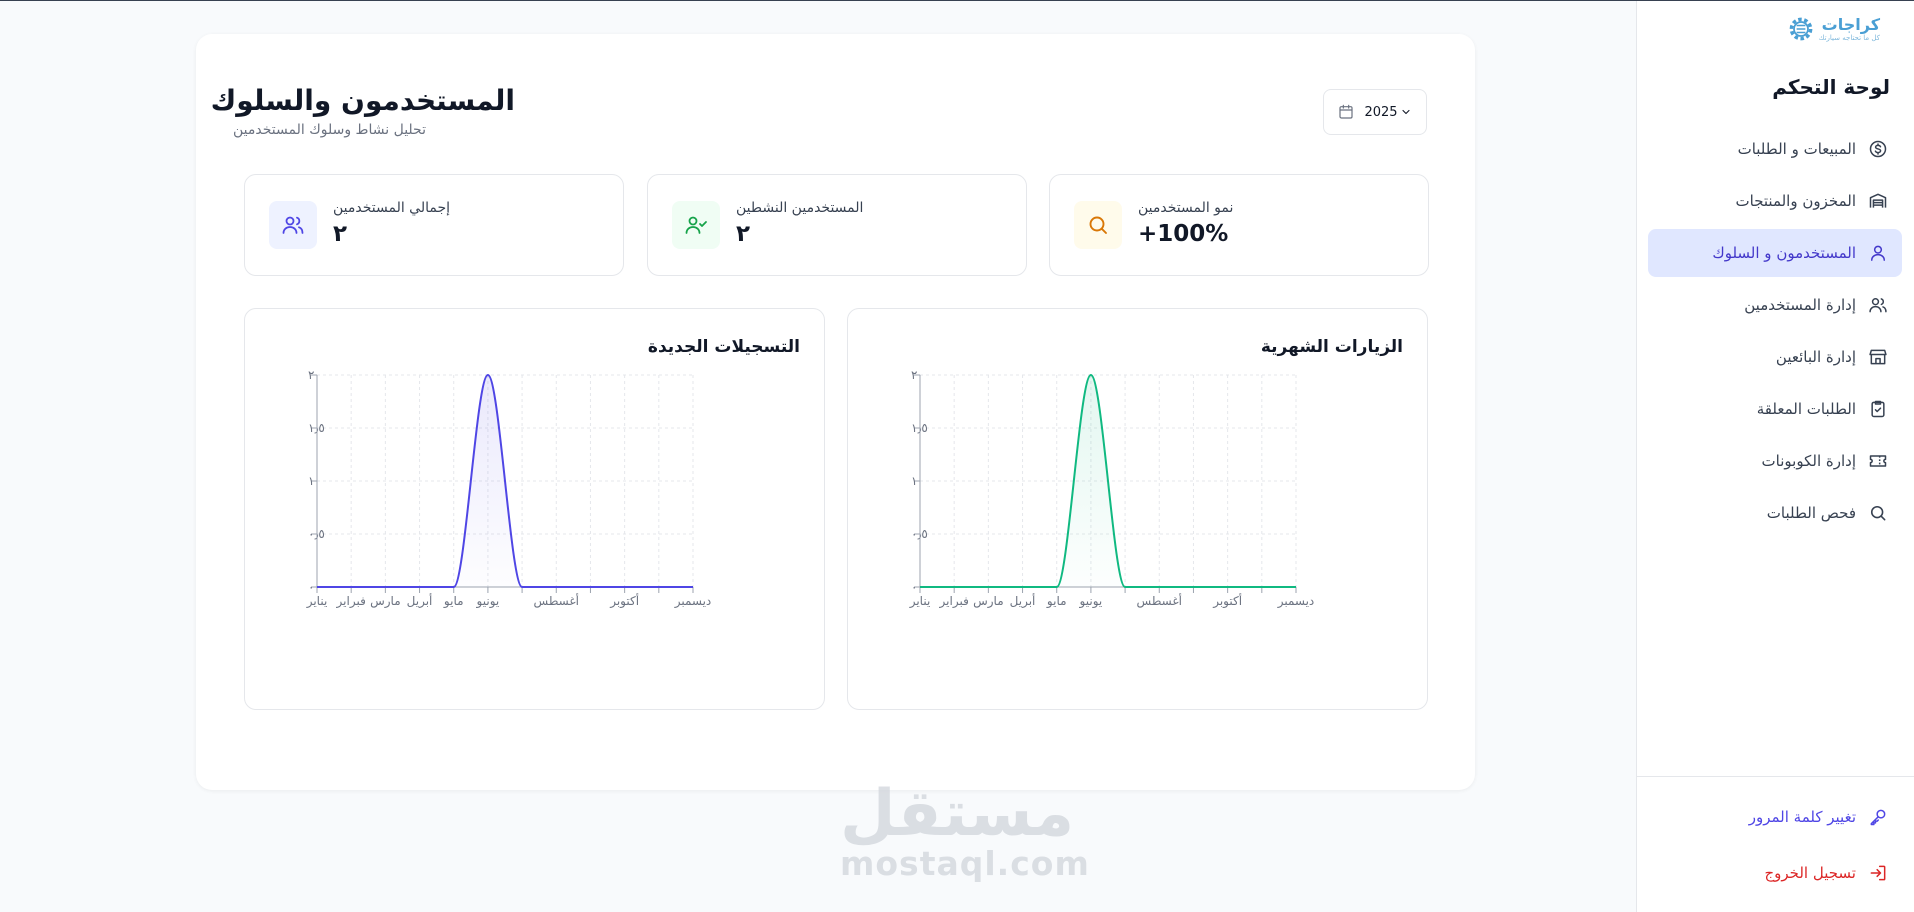 The image size is (1914, 912). I want to click on key-icon, so click(1878, 817).